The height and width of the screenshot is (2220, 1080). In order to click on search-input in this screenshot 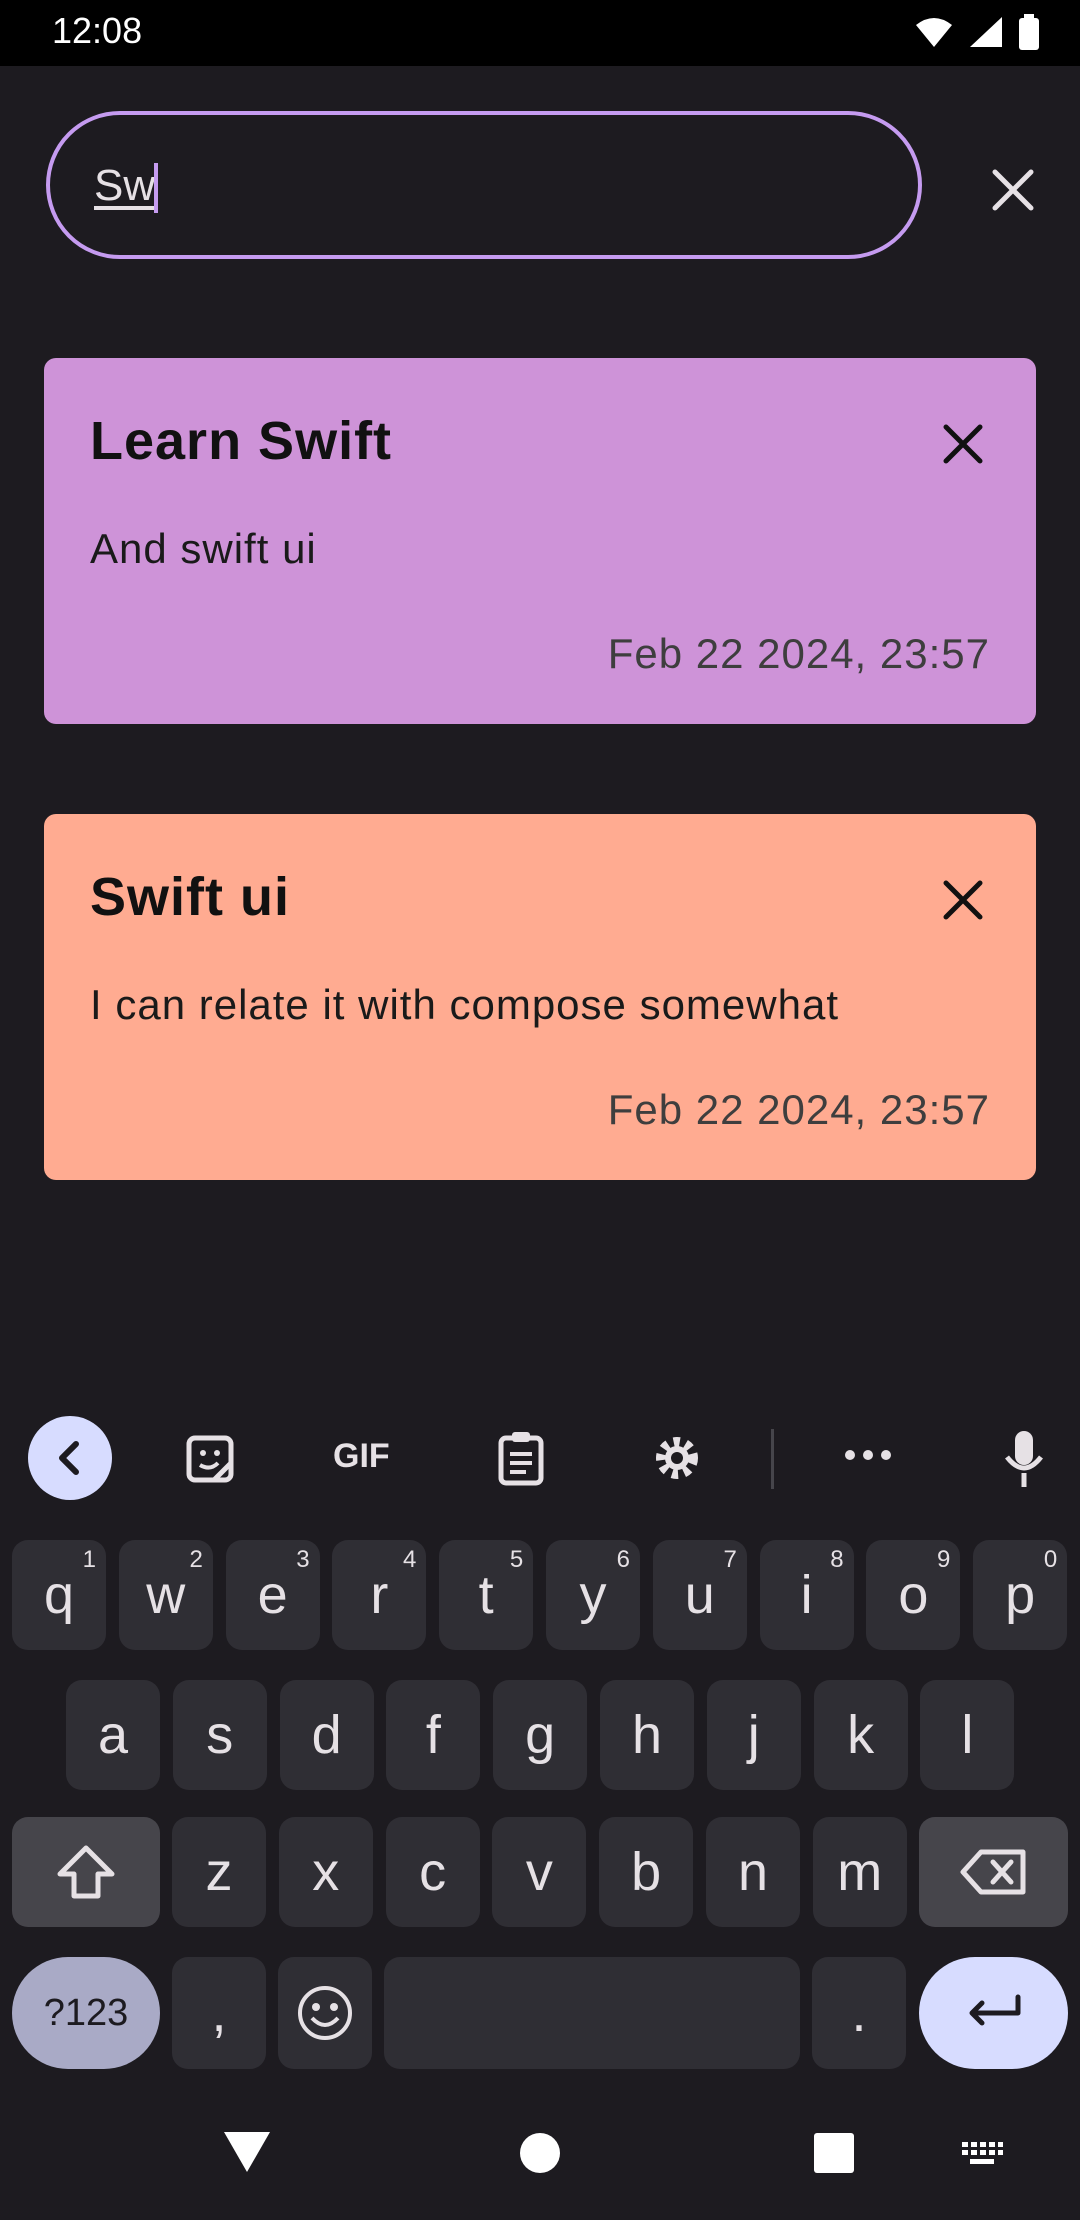, I will do `click(484, 186)`.